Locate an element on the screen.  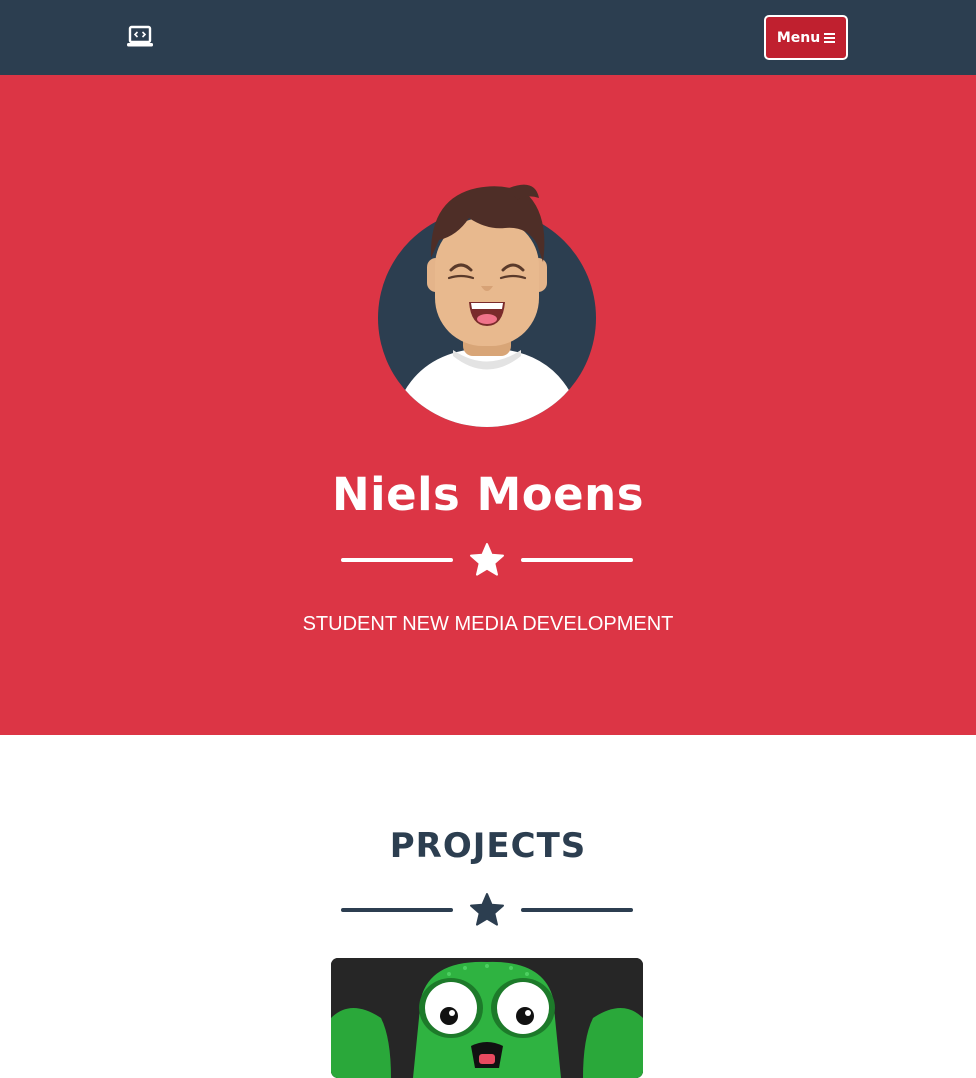
laptop-code-icon is located at coordinates (140, 37).